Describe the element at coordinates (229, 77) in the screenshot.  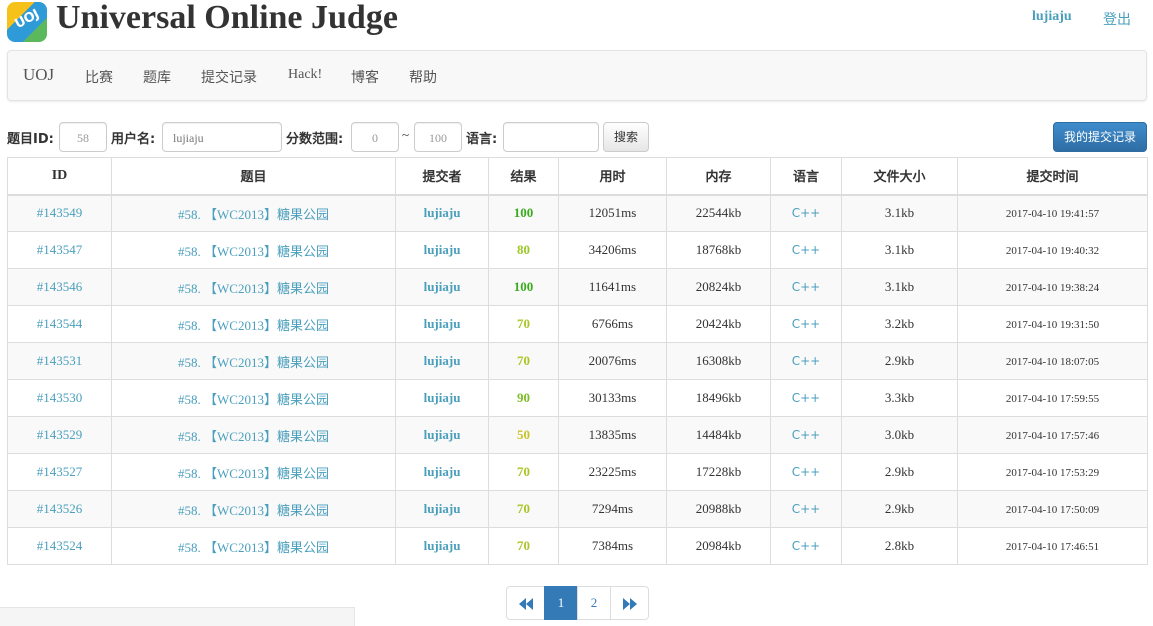
I see `nav-item-submissions: 提交记录` at that location.